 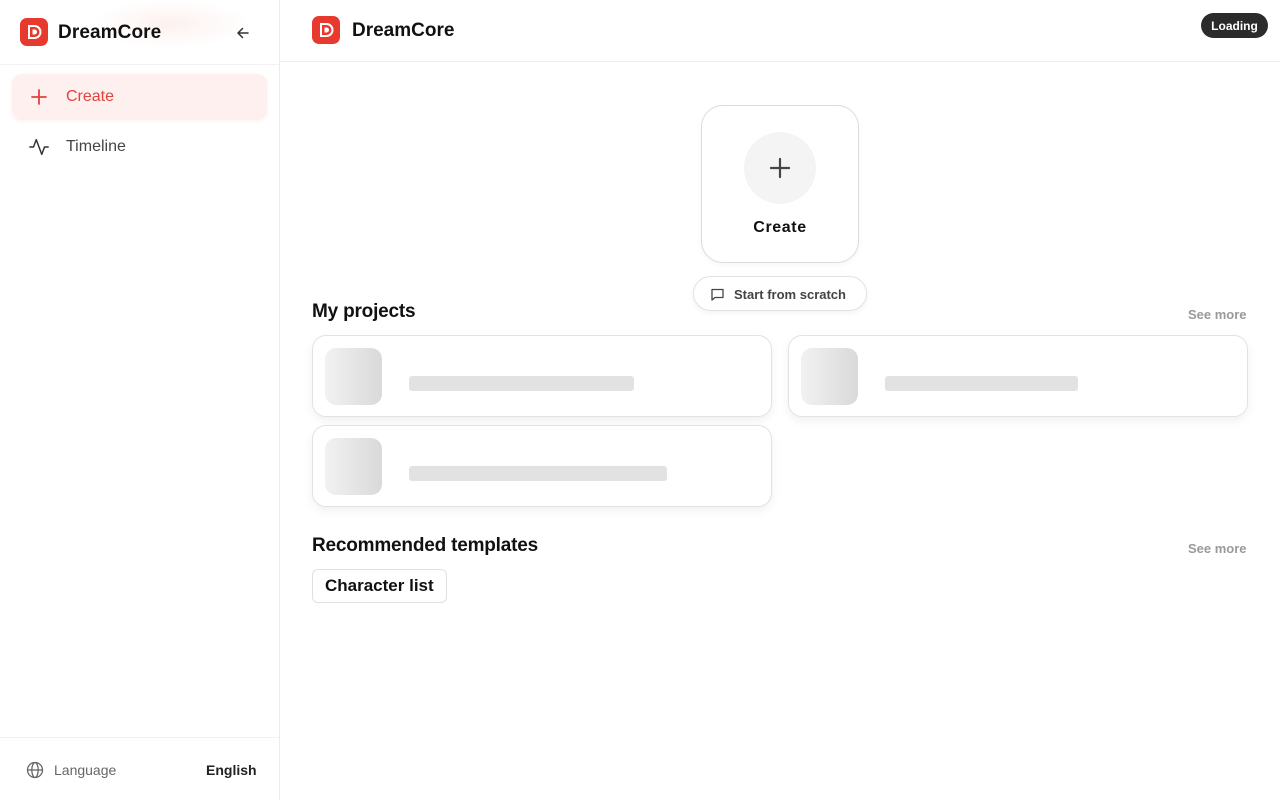 I want to click on language-selector: English, so click(x=231, y=770).